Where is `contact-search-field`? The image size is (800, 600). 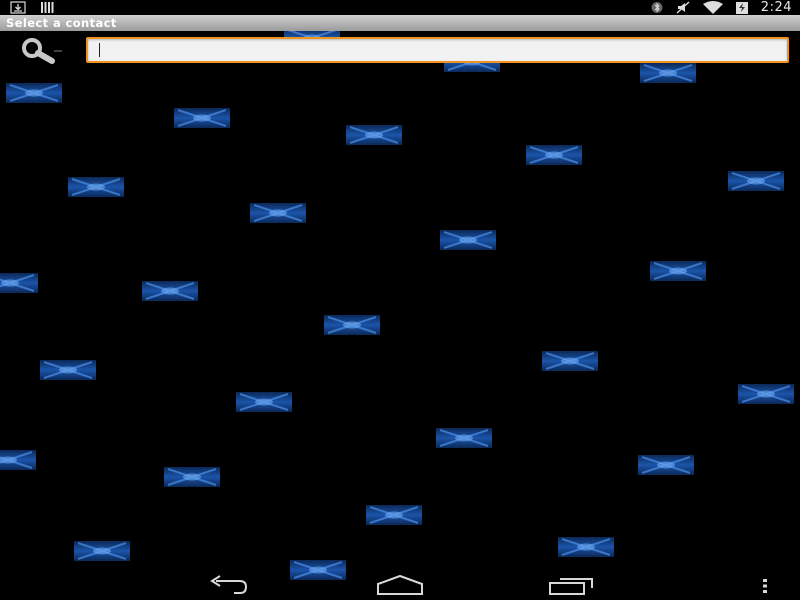 contact-search-field is located at coordinates (437, 50).